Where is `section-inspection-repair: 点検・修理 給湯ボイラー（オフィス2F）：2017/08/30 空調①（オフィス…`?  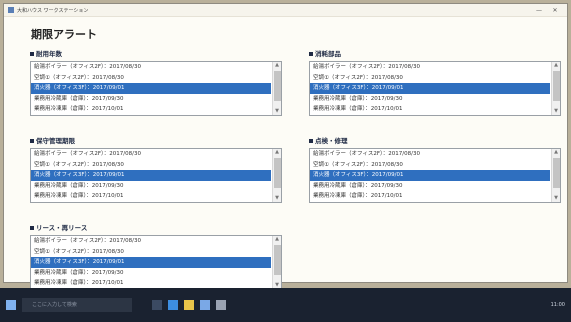 section-inspection-repair: 点検・修理 給湯ボイラー（オフィス2F）：2017/08/30 空調①（オフィス… is located at coordinates (435, 170).